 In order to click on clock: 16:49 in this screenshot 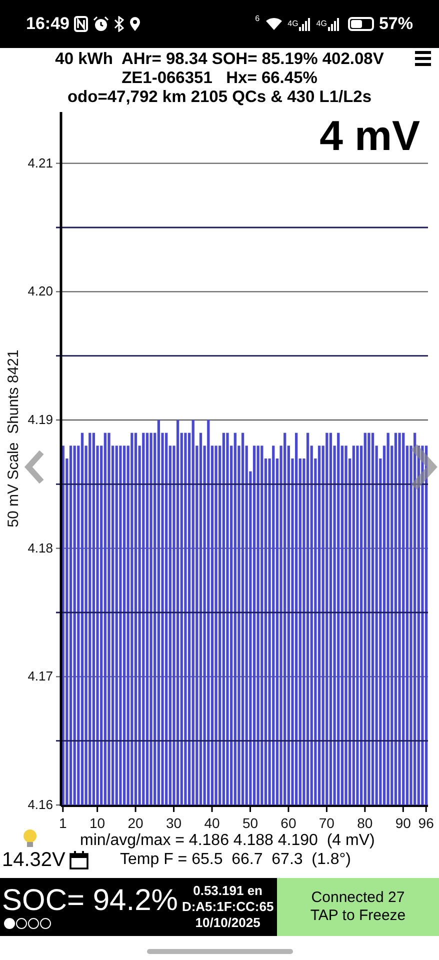, I will do `click(48, 24)`.